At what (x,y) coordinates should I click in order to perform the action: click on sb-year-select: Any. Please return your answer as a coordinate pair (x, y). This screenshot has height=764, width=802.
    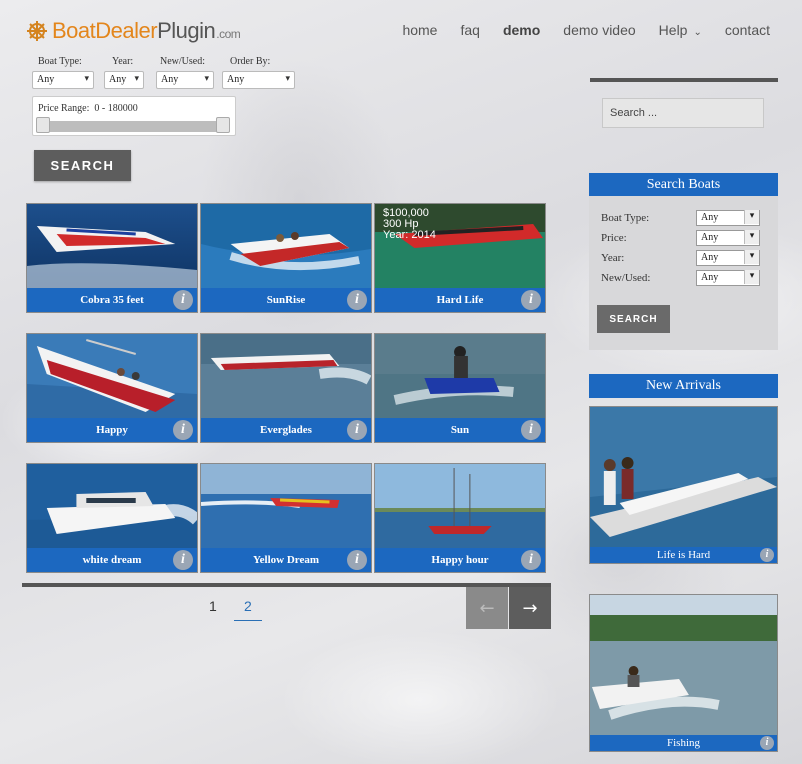
    Looking at the image, I should click on (728, 258).